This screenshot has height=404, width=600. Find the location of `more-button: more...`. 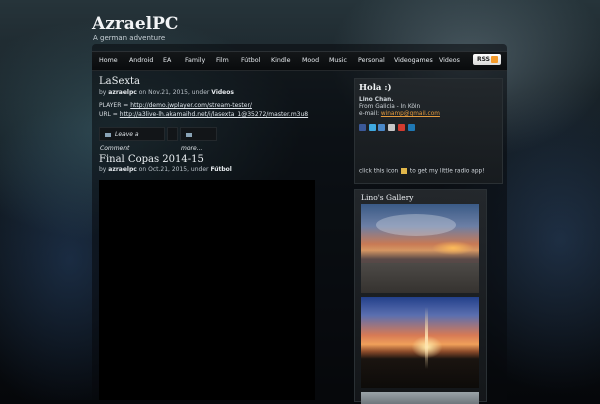

more-button: more... is located at coordinates (198, 139).